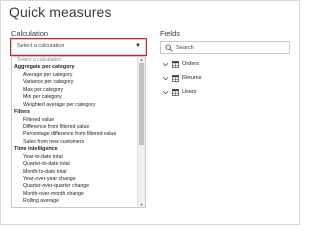 Image resolution: width=320 pixels, height=240 pixels. I want to click on search-placeholder: Search, so click(185, 47).